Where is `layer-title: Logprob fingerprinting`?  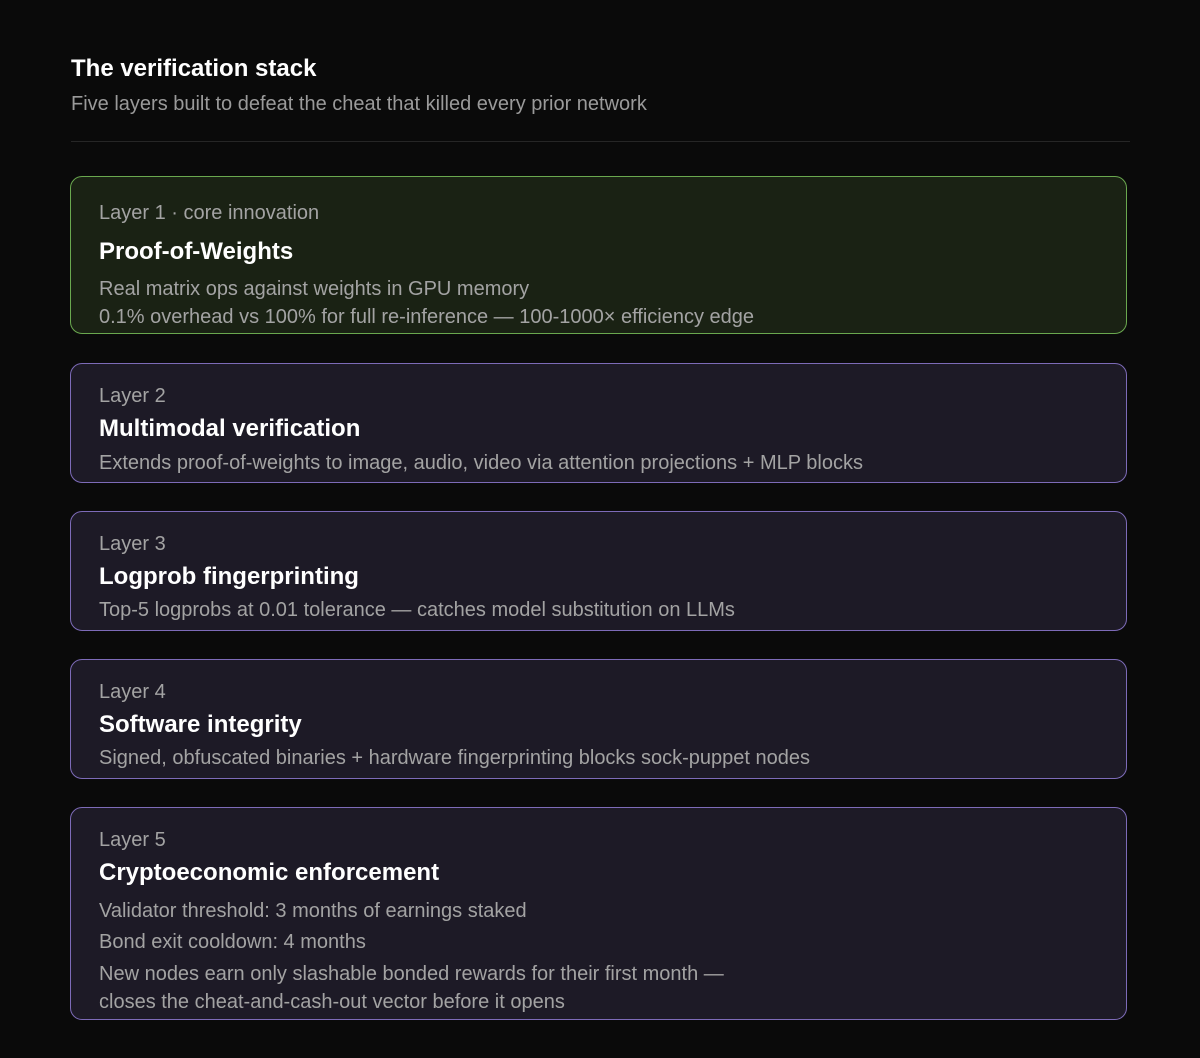 layer-title: Logprob fingerprinting is located at coordinates (229, 576).